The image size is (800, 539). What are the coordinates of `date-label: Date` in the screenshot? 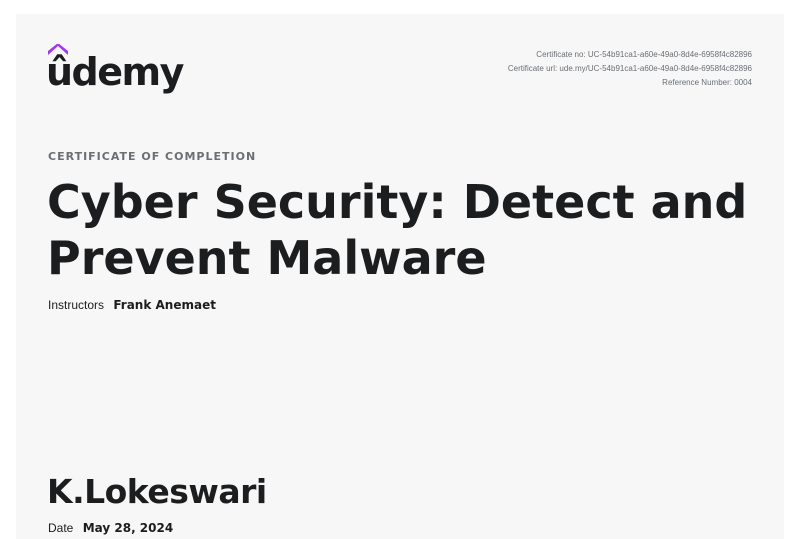 It's located at (61, 528).